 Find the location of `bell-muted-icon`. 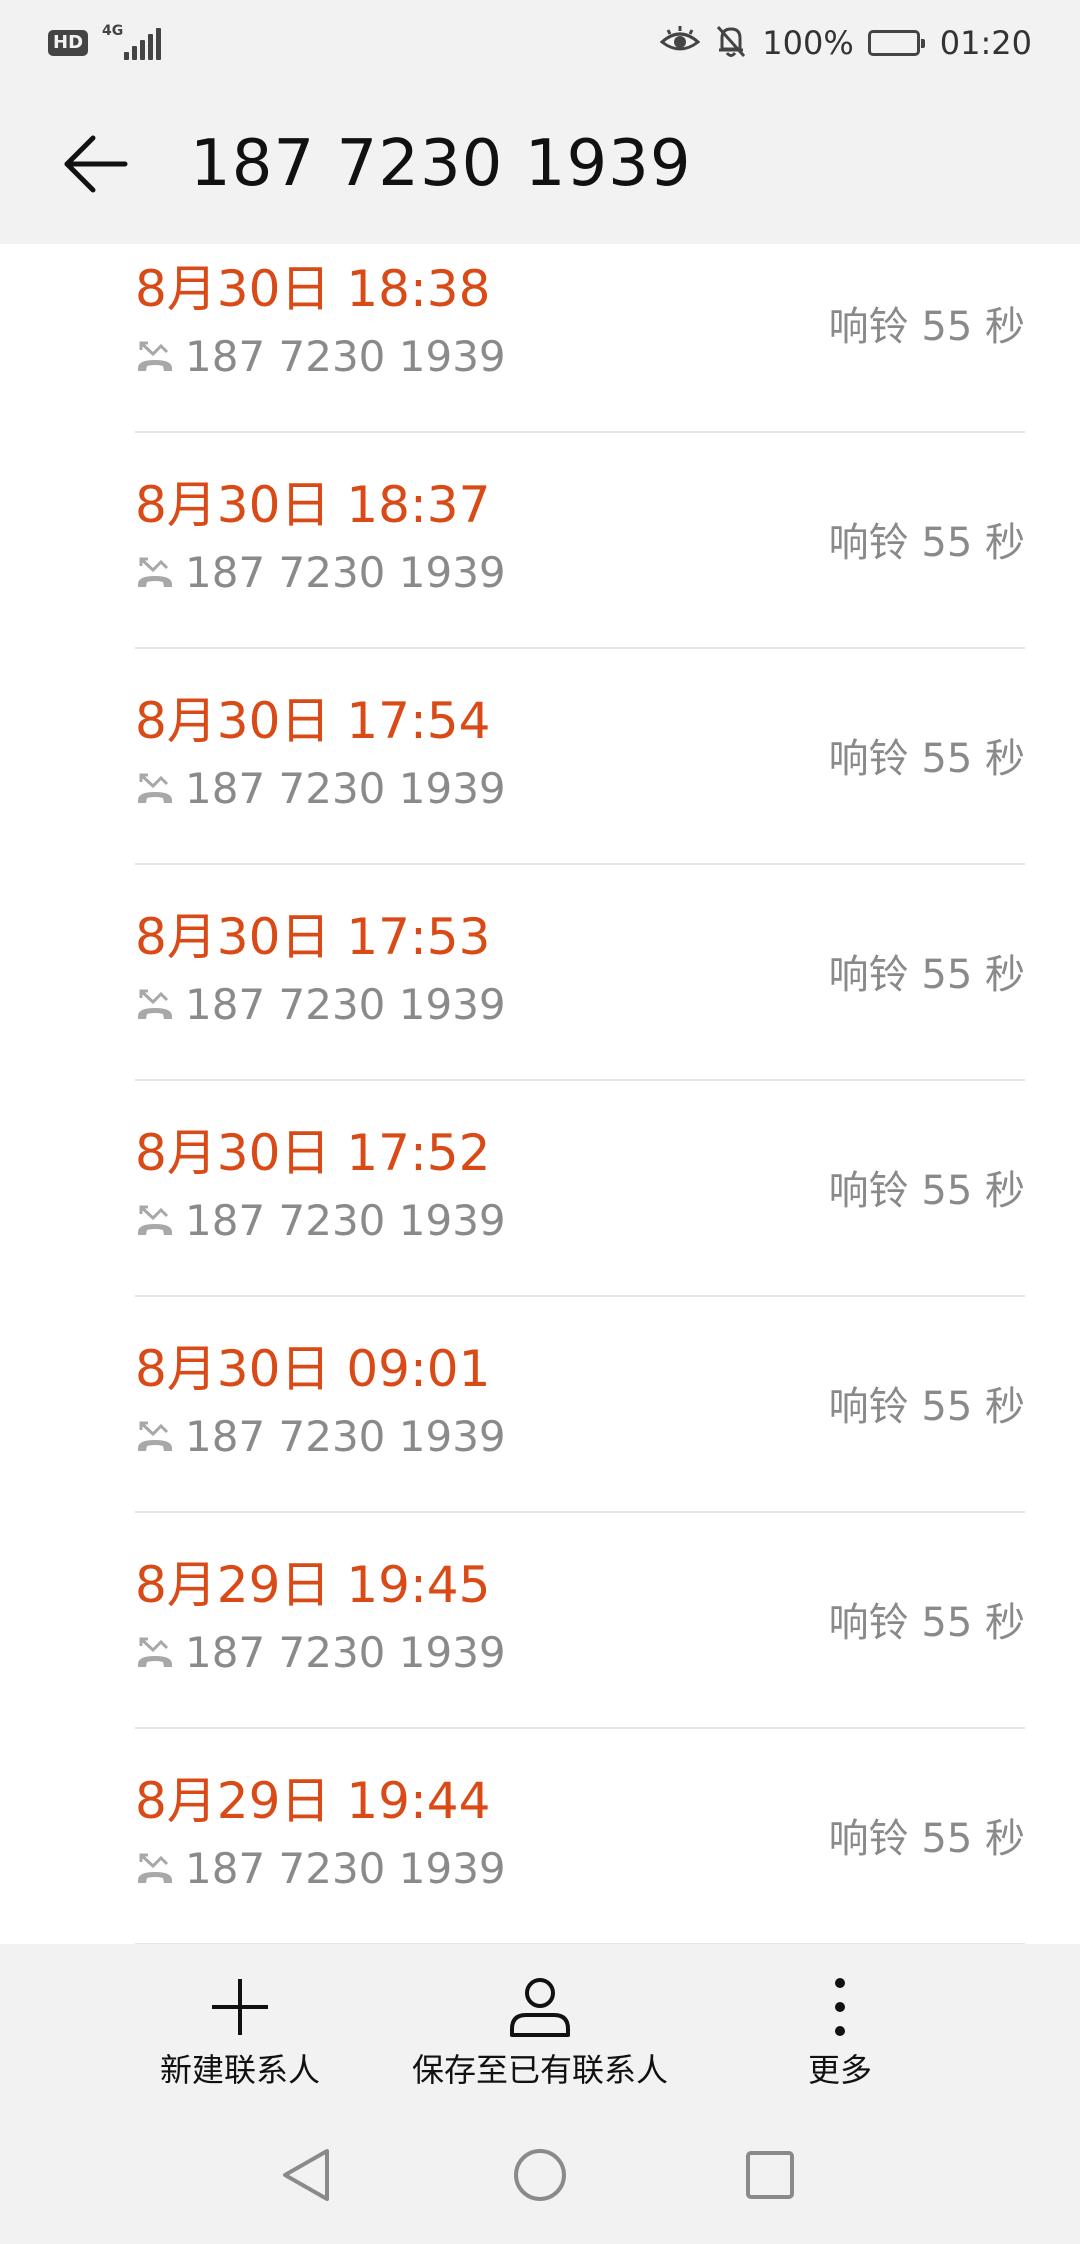

bell-muted-icon is located at coordinates (731, 43).